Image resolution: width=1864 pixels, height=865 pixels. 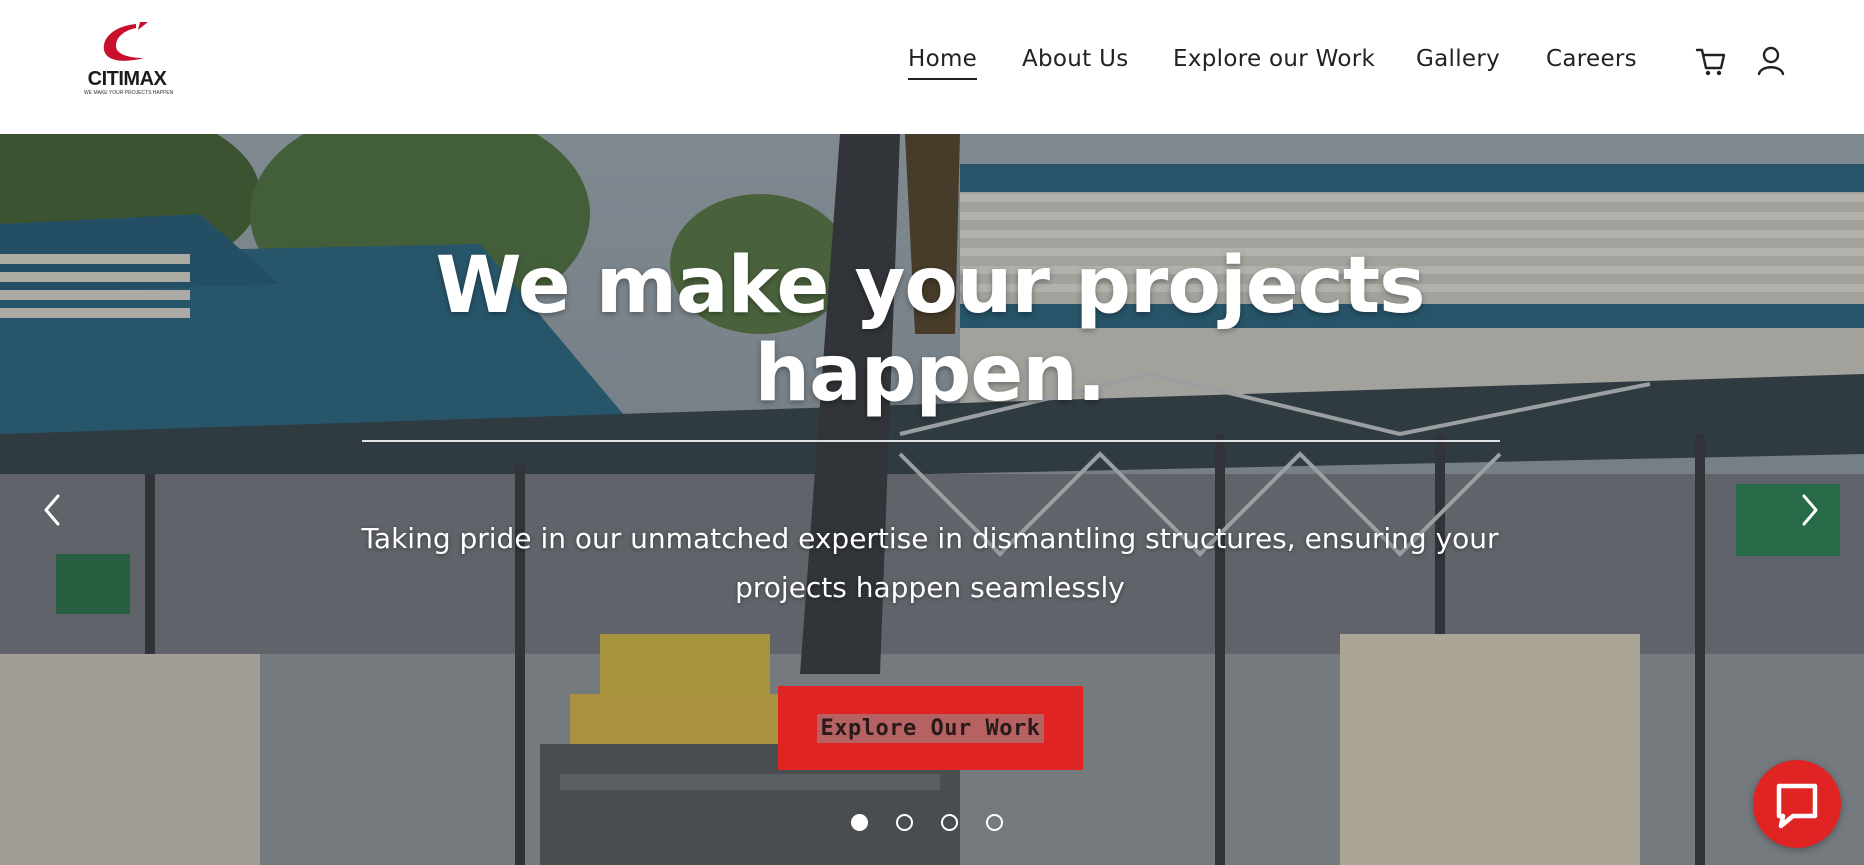 I want to click on hero-divider, so click(x=931, y=441).